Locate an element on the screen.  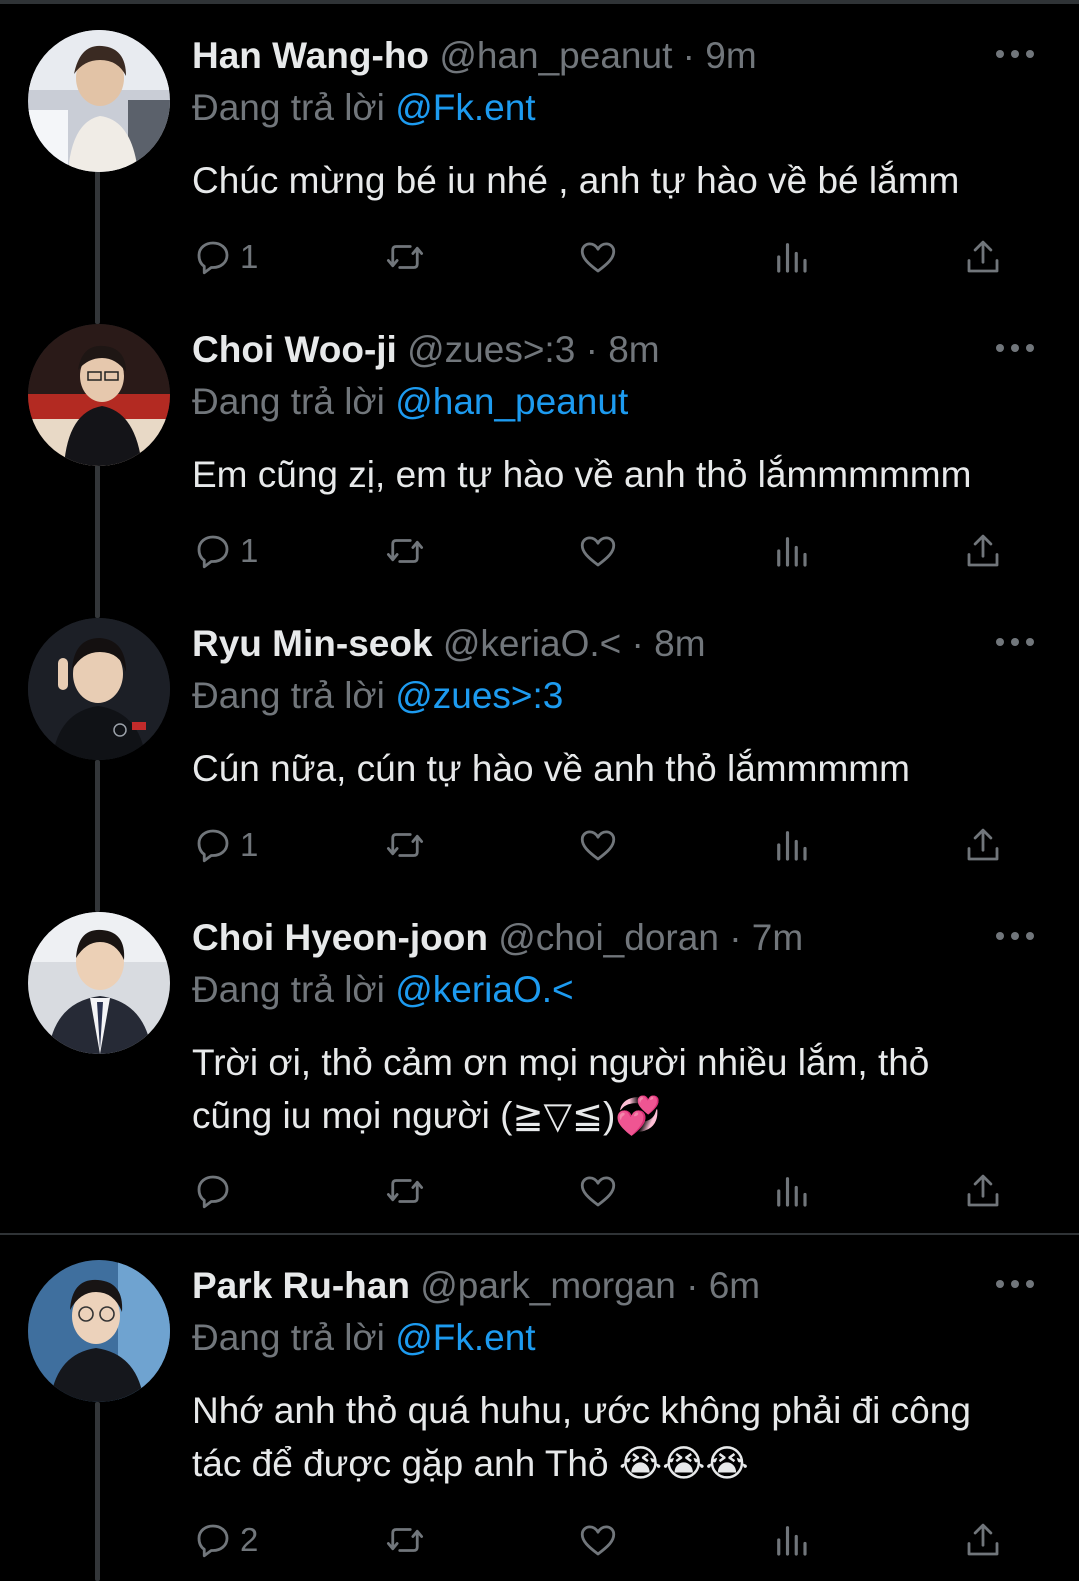
tweet-actions: 1 is located at coordinates (602, 257).